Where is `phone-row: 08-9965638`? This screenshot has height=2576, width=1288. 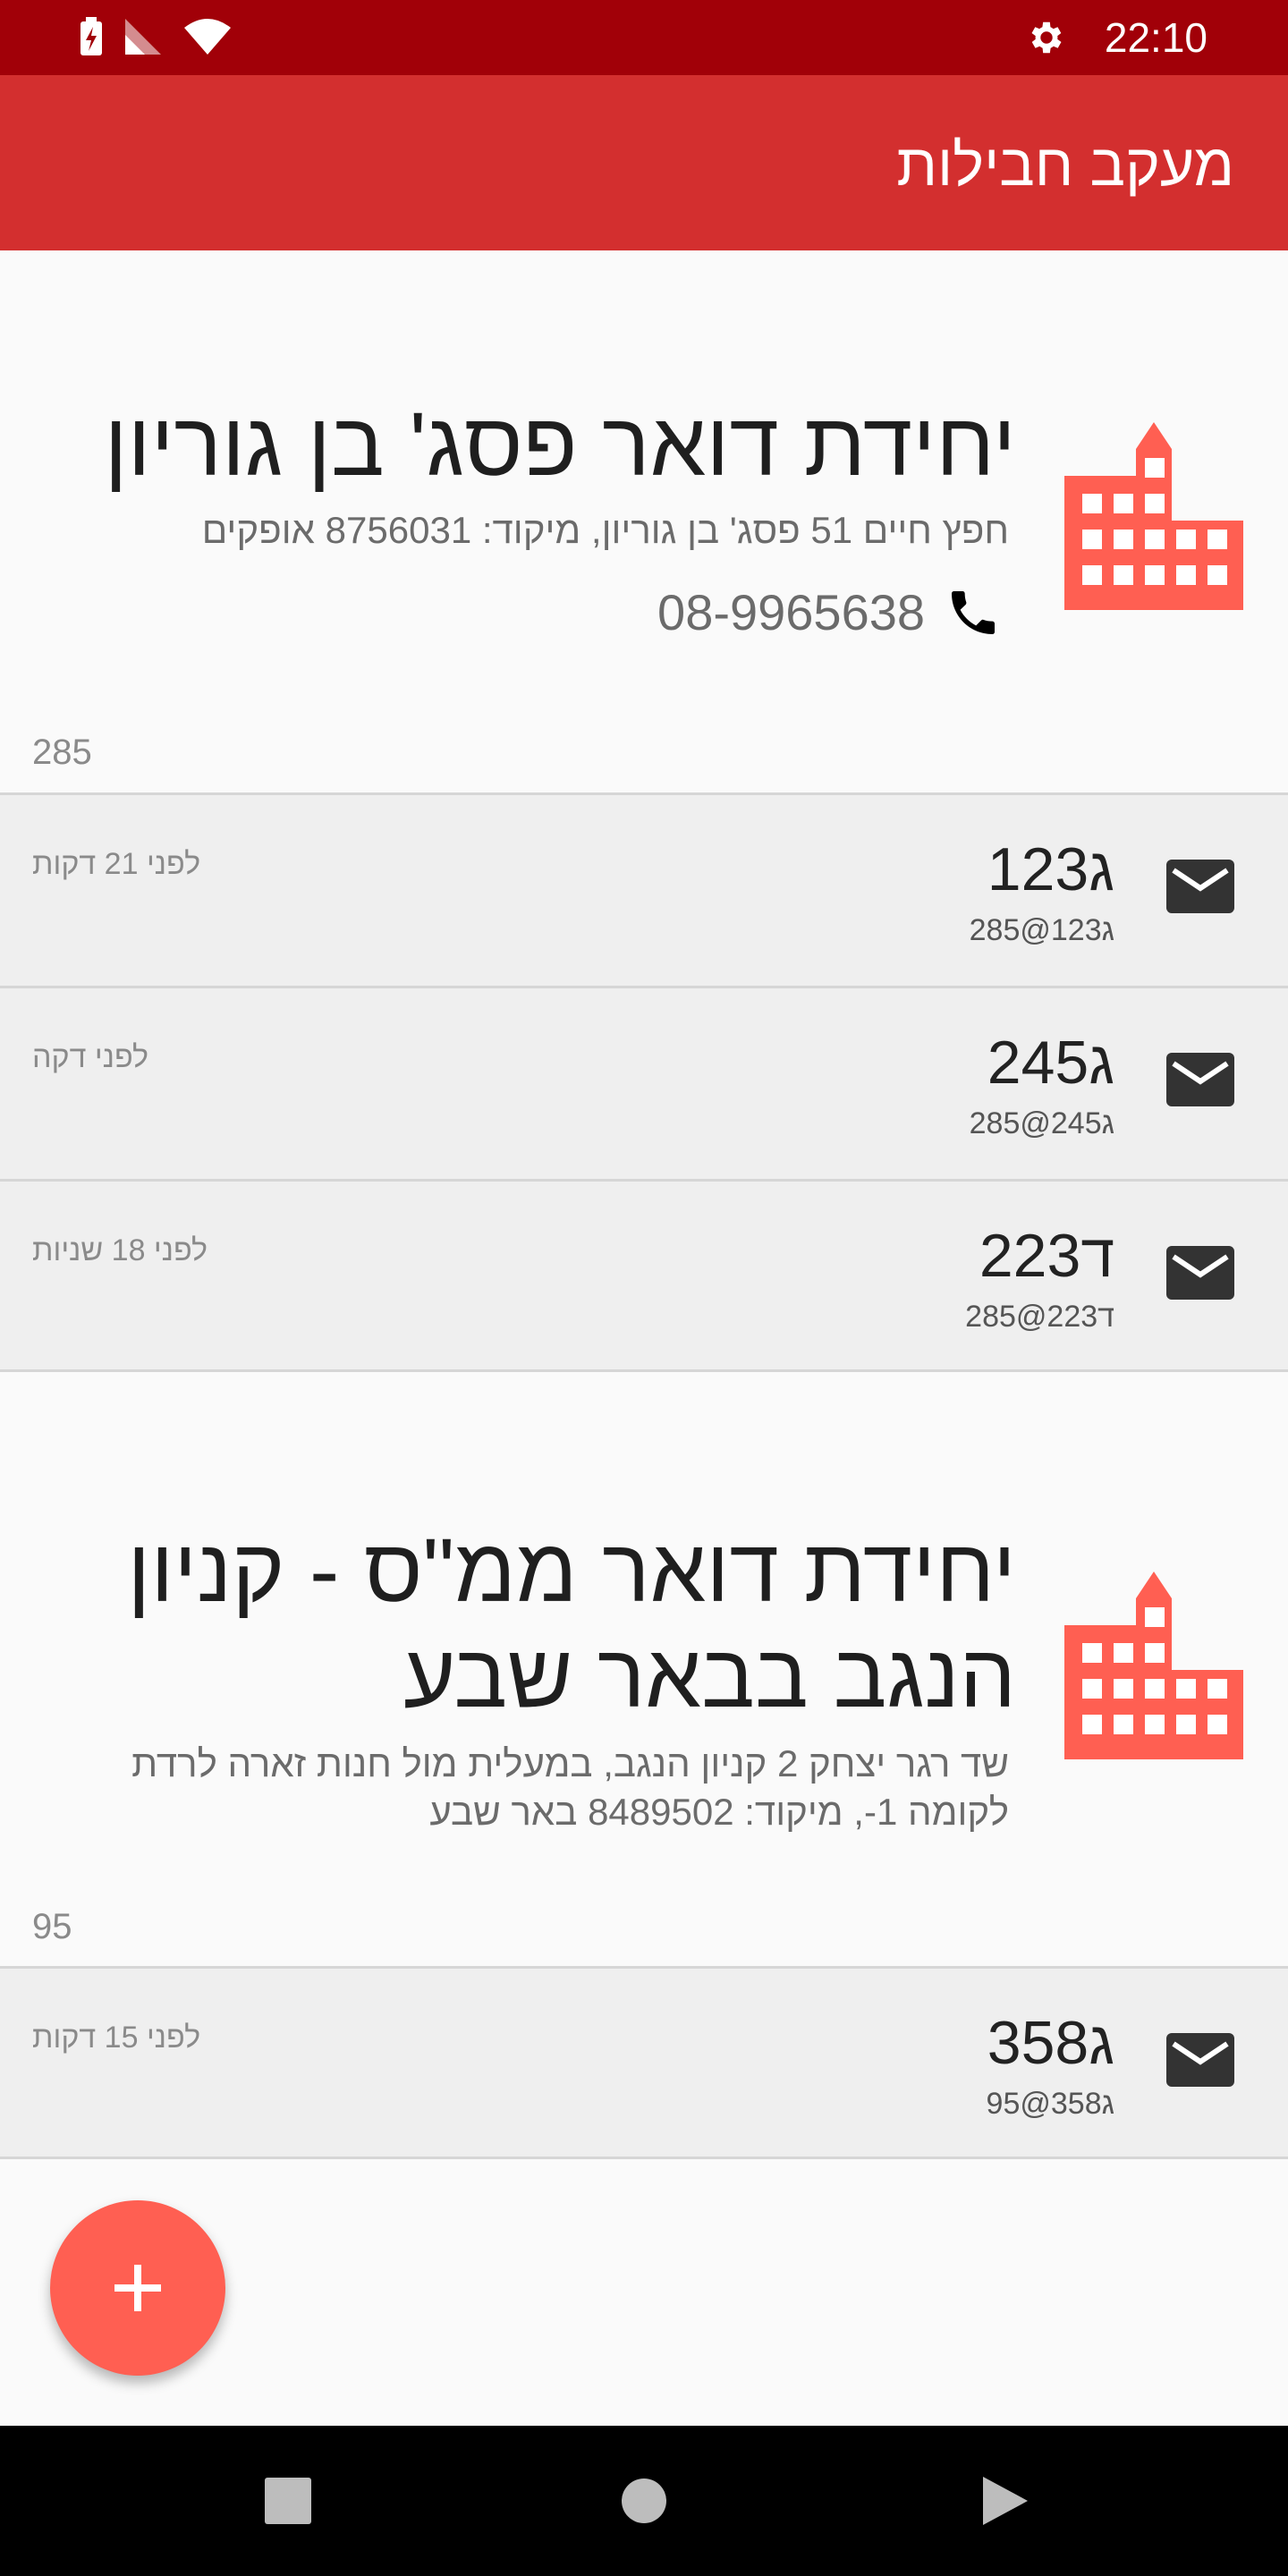 phone-row: 08-9965638 is located at coordinates (829, 612).